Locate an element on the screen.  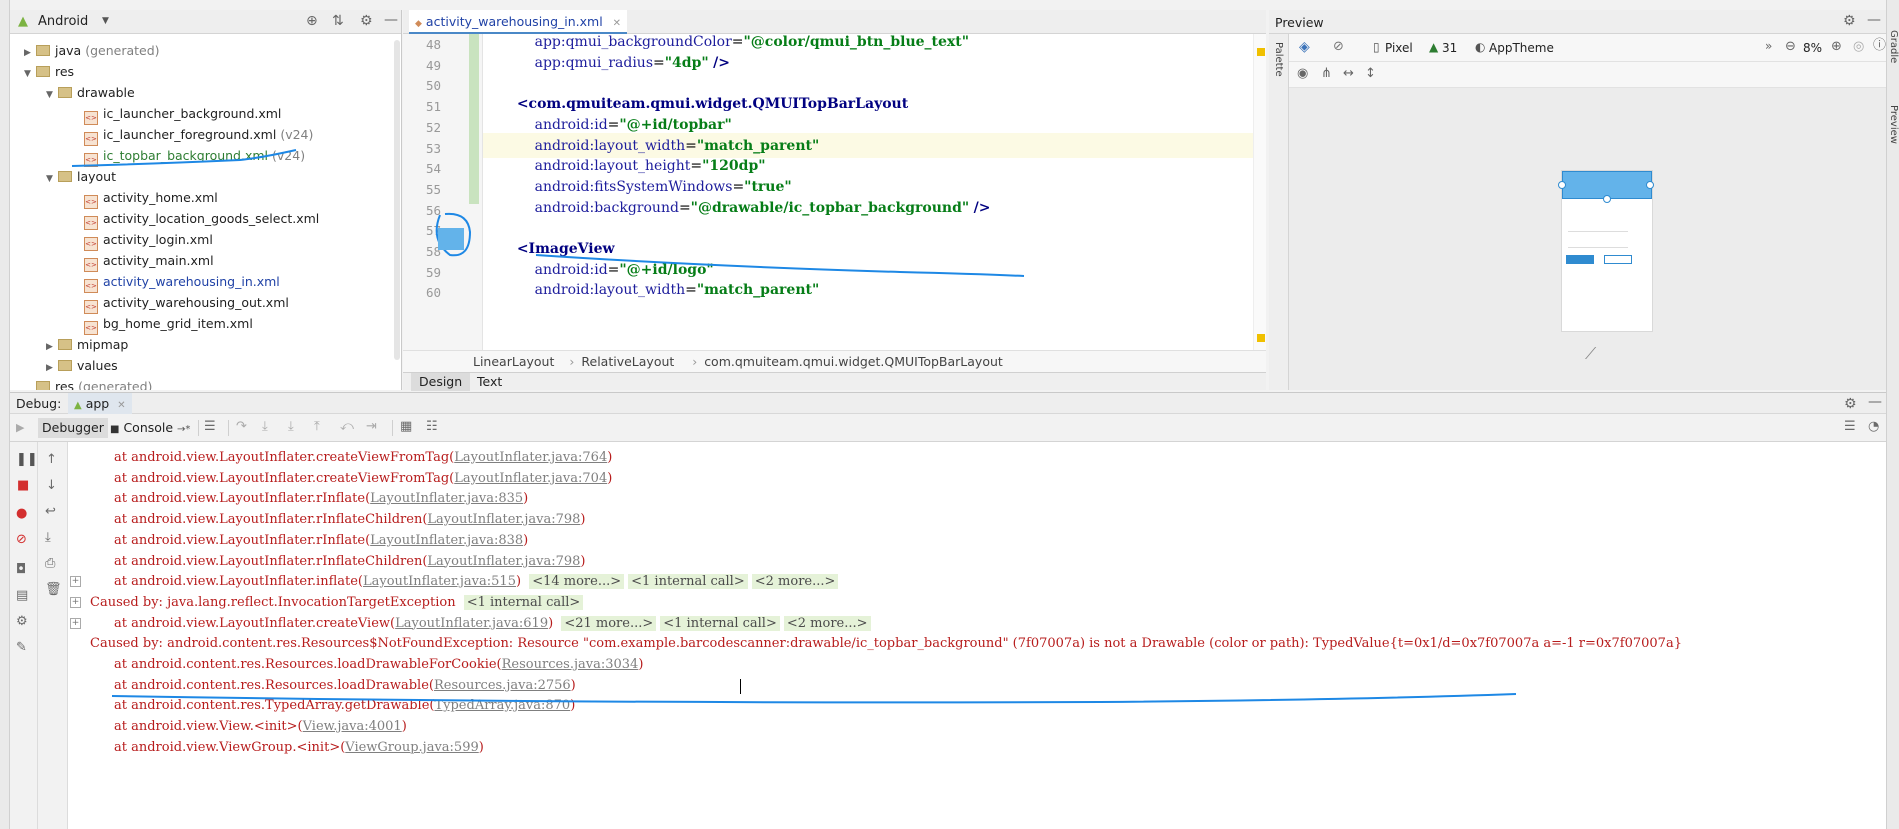
trace-icon: ☷ is located at coordinates (432, 426).